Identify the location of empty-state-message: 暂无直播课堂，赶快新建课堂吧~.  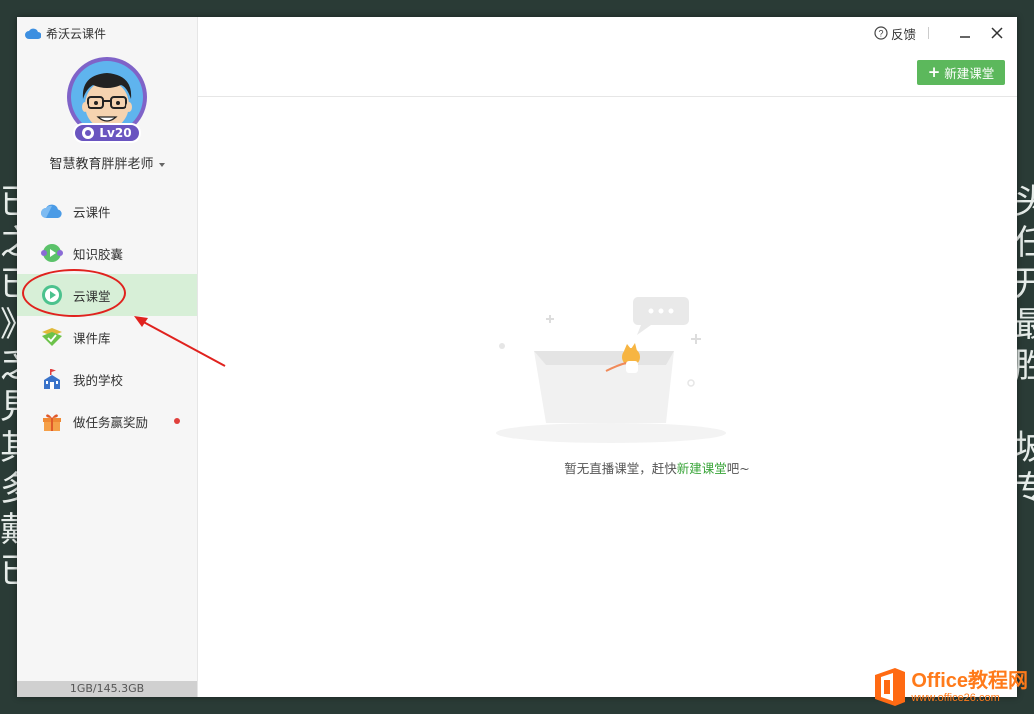
(616, 467).